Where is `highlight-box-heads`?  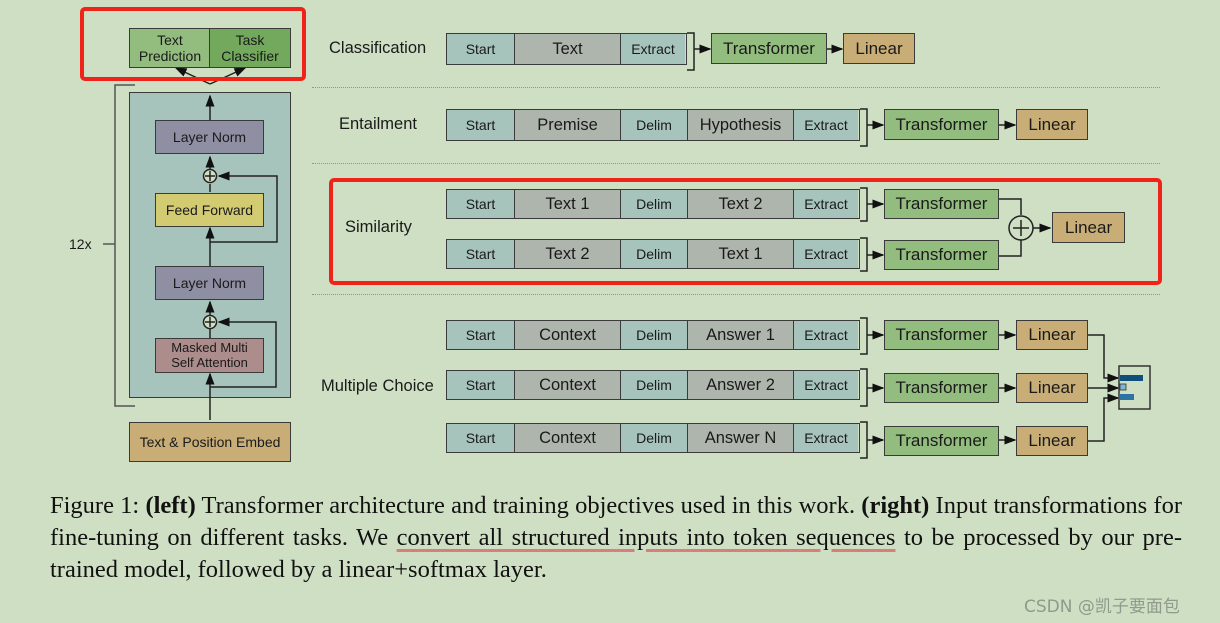 highlight-box-heads is located at coordinates (193, 44).